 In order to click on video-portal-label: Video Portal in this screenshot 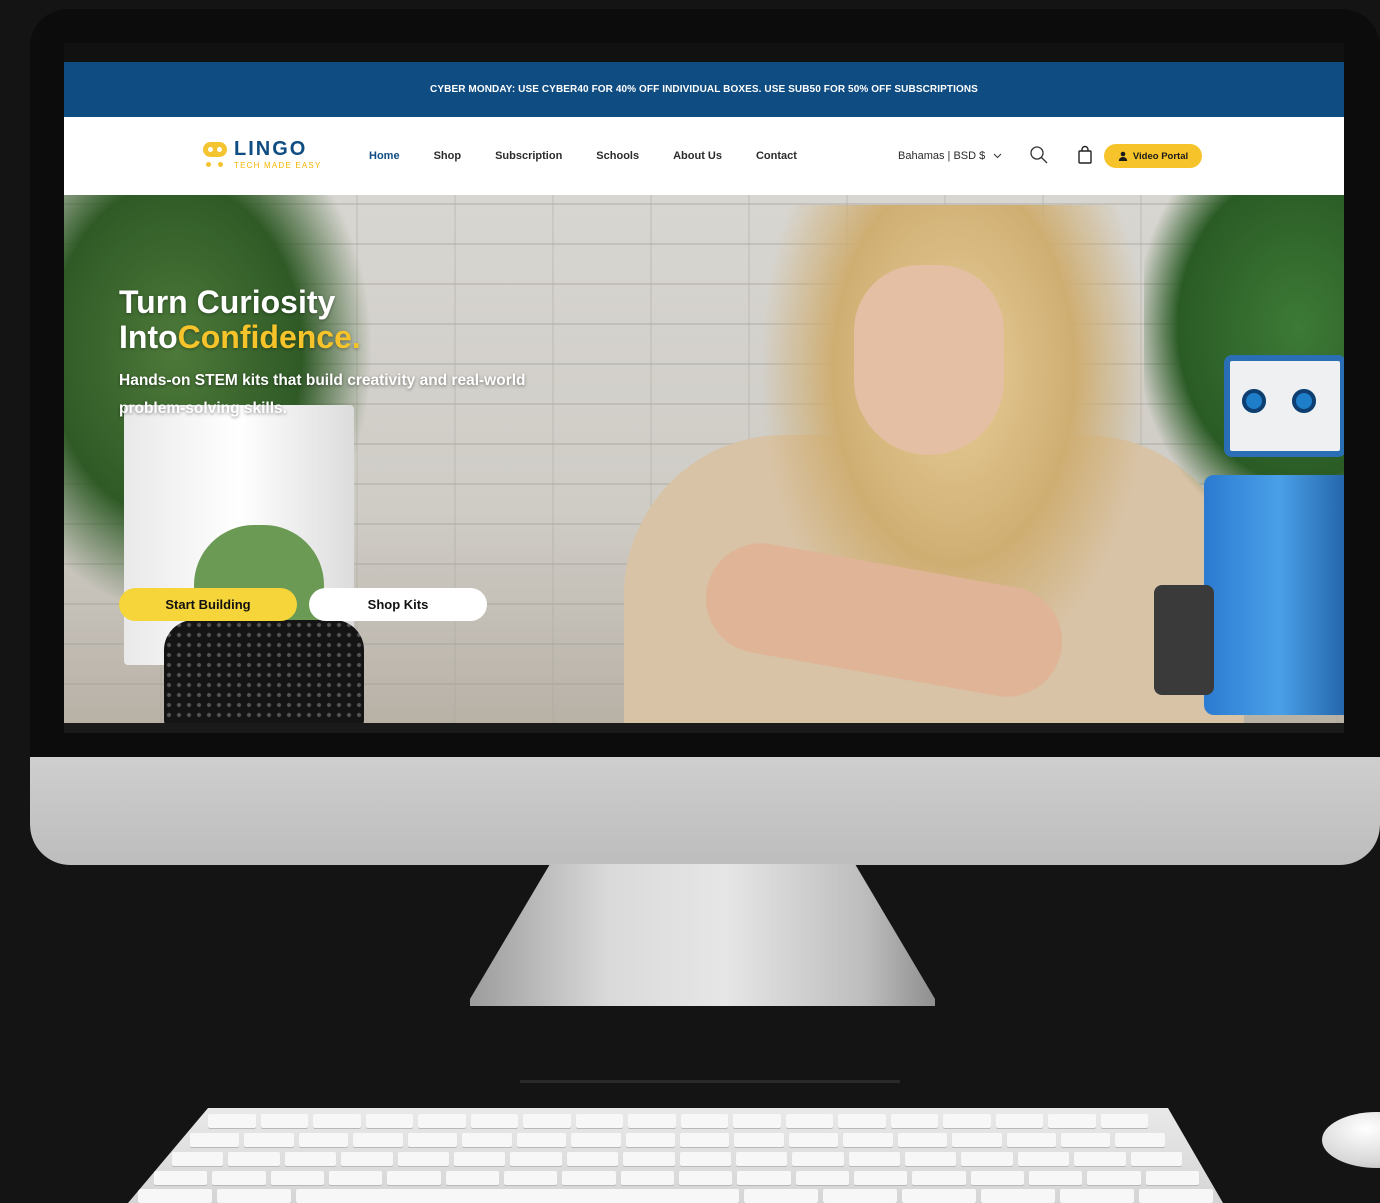, I will do `click(1160, 156)`.